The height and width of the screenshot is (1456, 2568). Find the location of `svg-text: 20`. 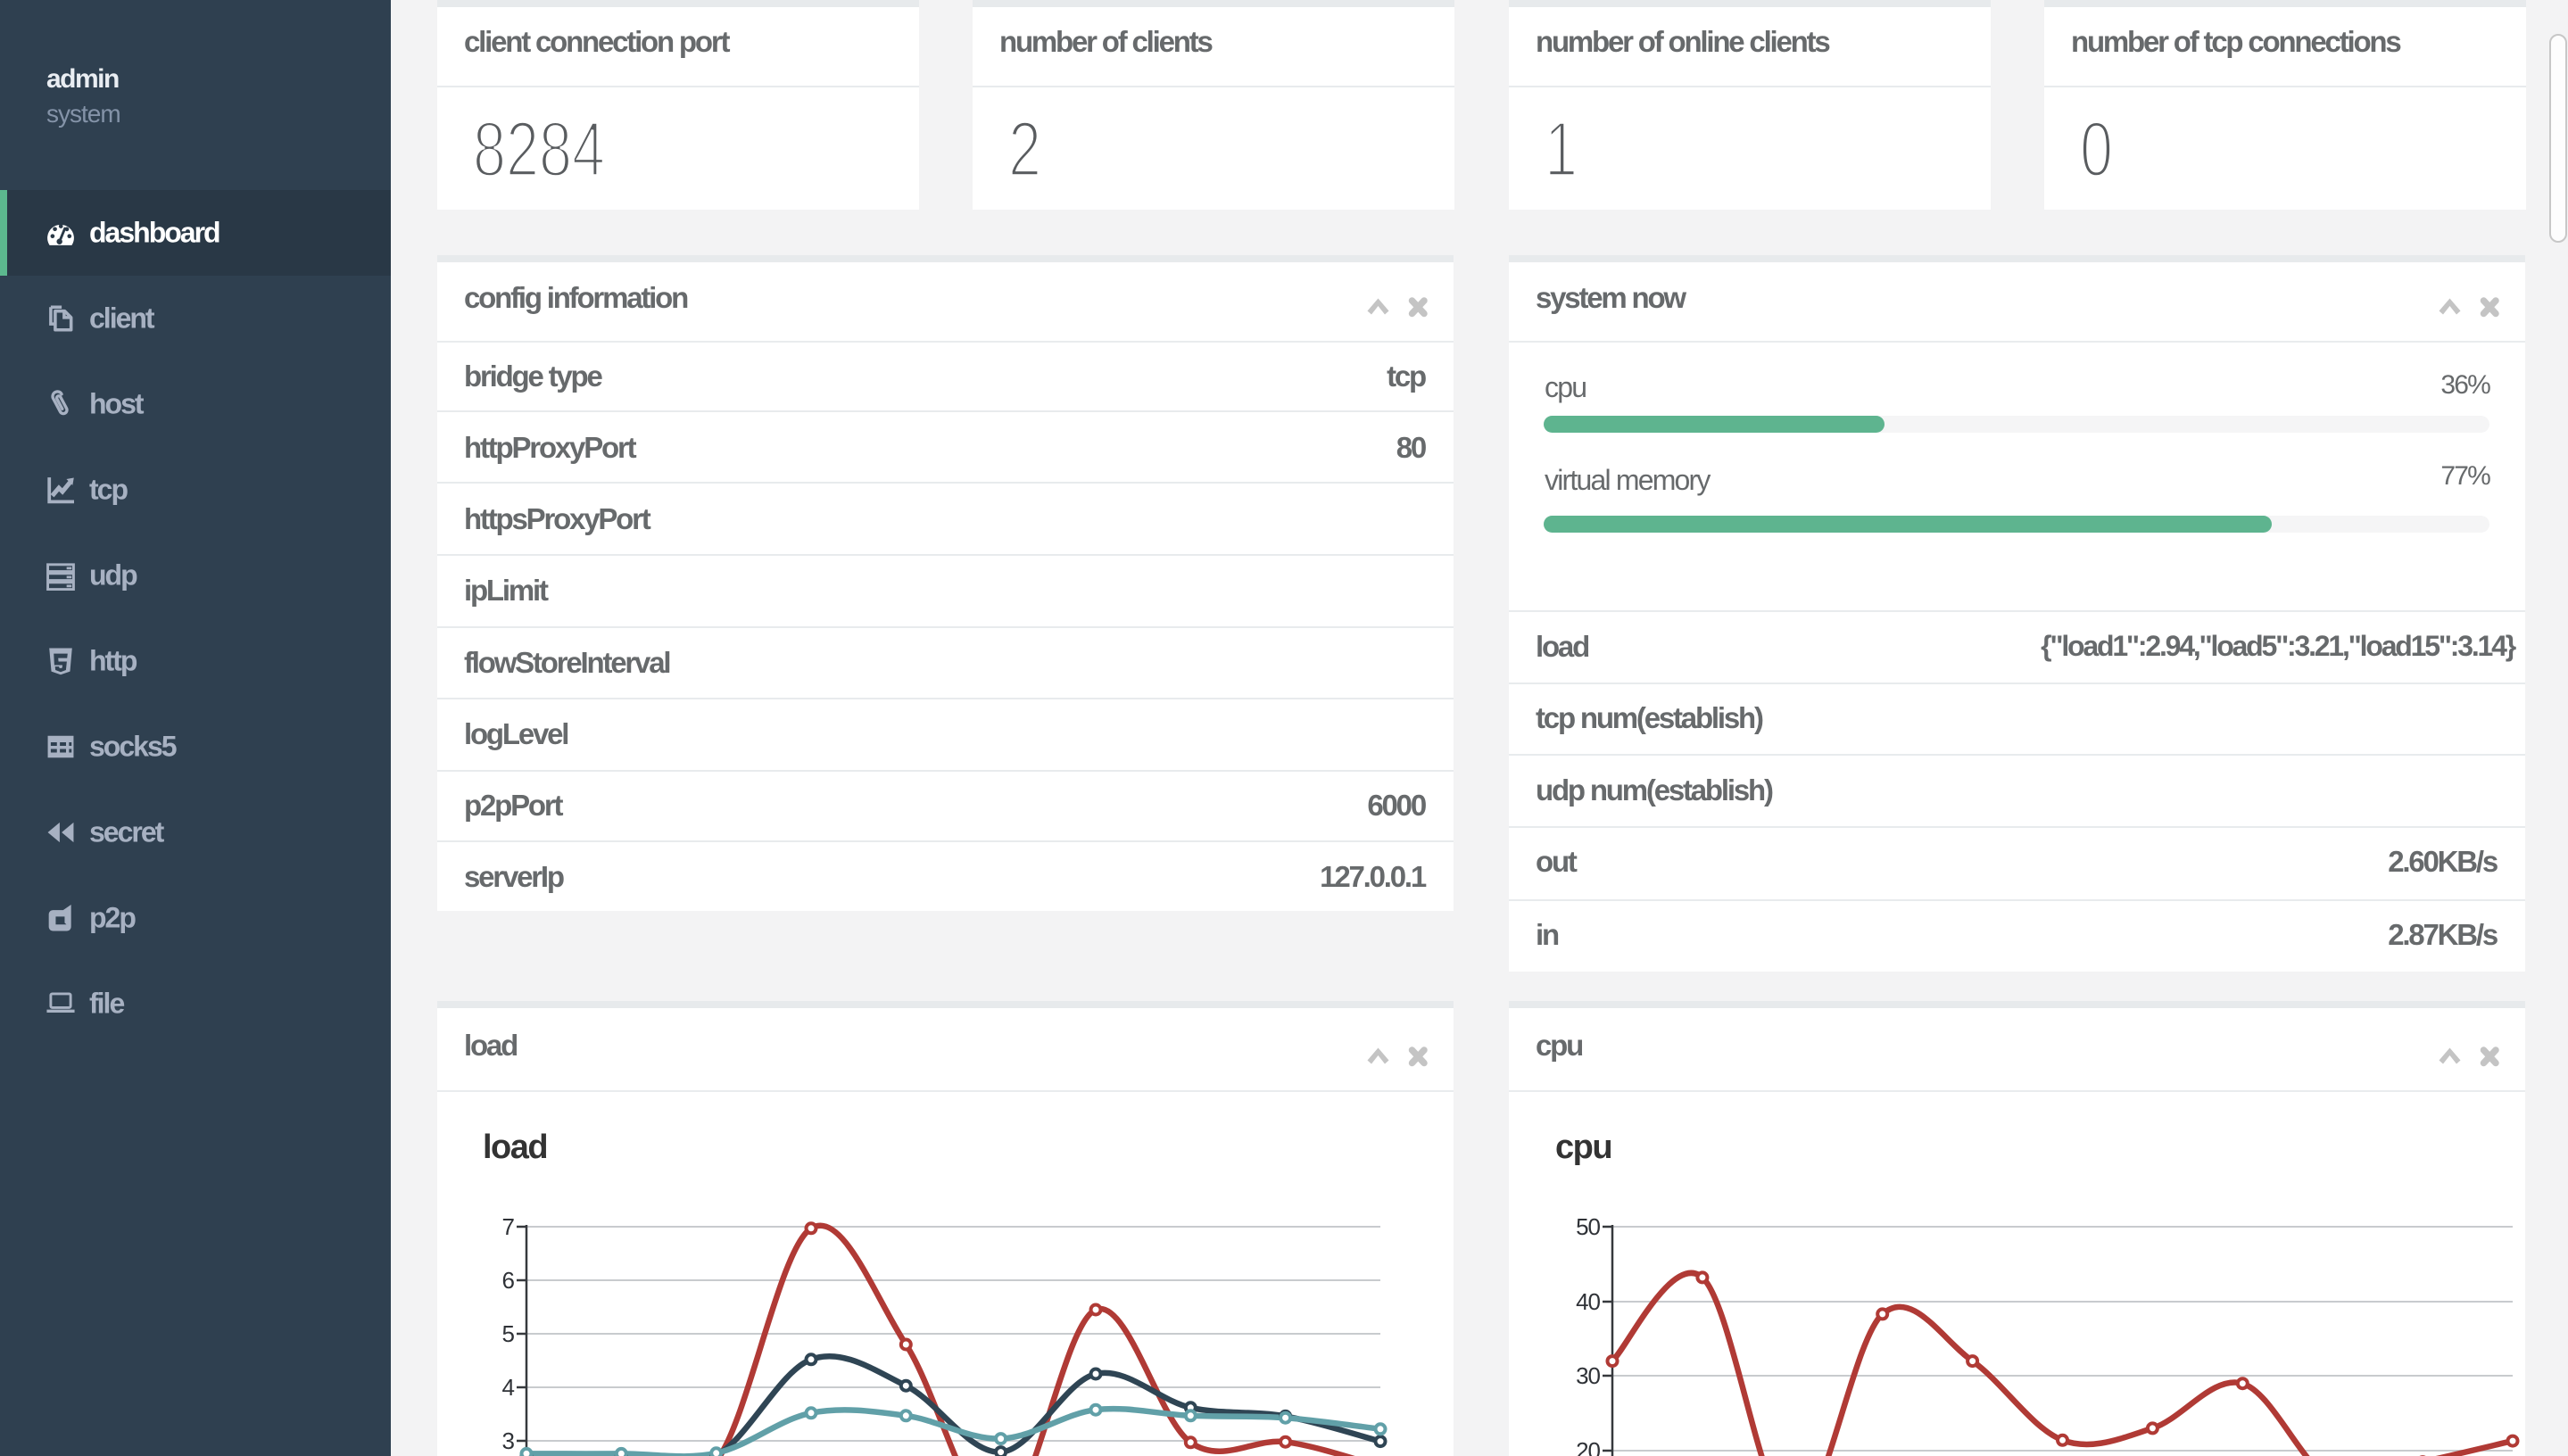

svg-text: 20 is located at coordinates (1588, 1447).